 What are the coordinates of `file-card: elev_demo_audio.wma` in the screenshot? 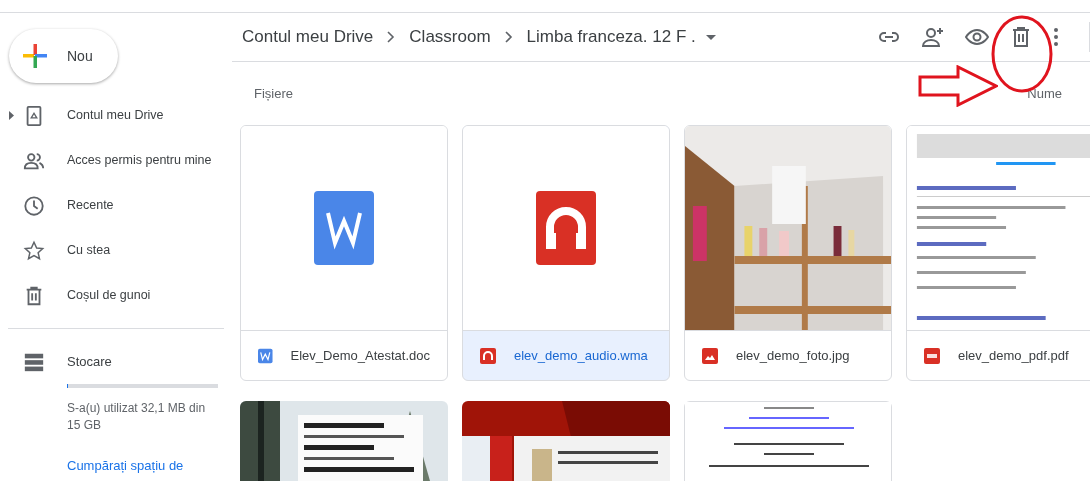 It's located at (566, 253).